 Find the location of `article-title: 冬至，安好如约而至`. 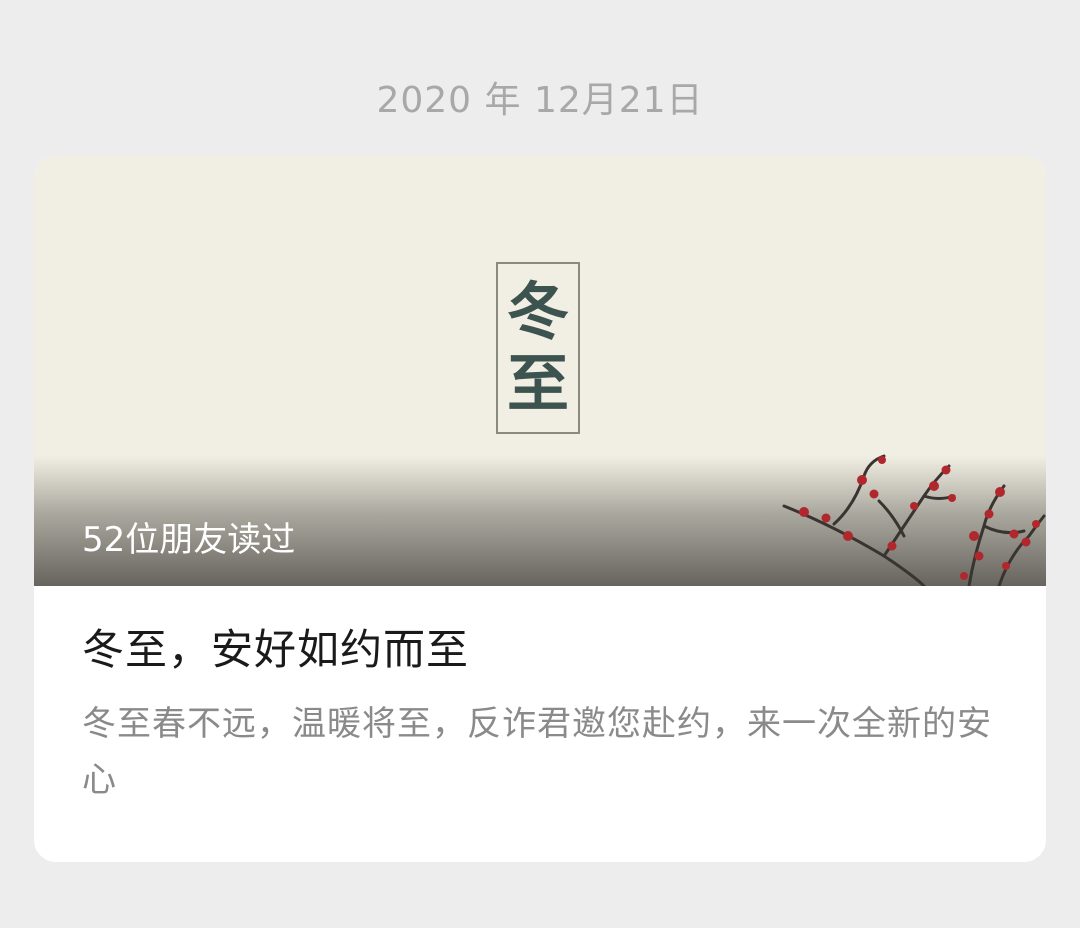

article-title: 冬至，安好如约而至 is located at coordinates (275, 650).